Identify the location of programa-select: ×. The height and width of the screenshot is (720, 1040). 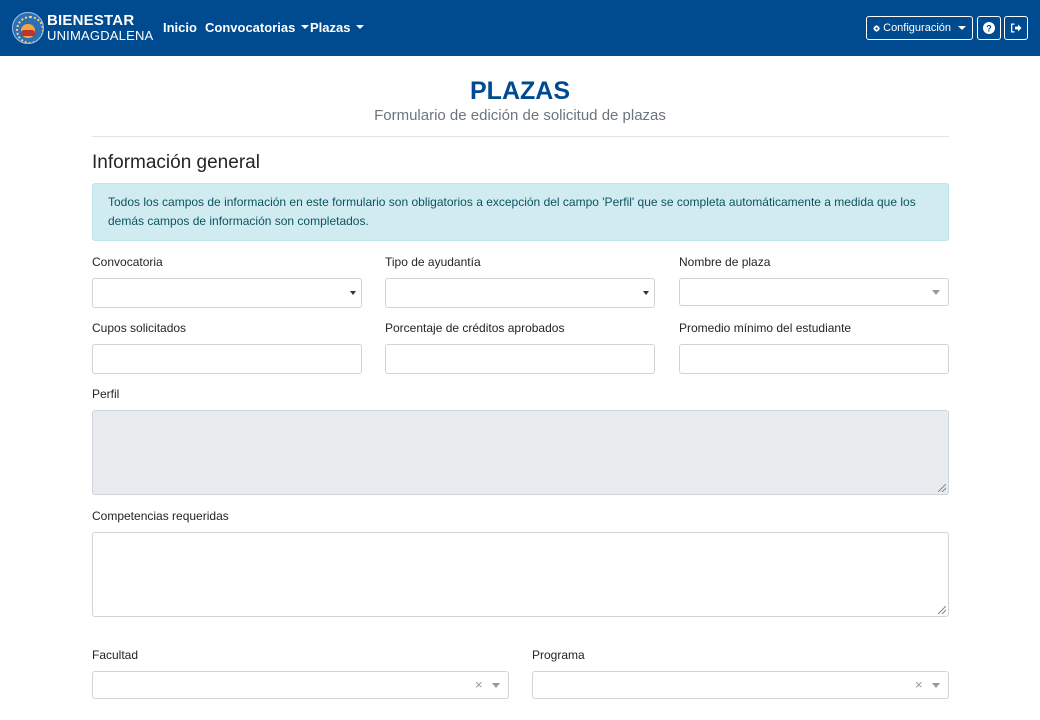
(740, 685).